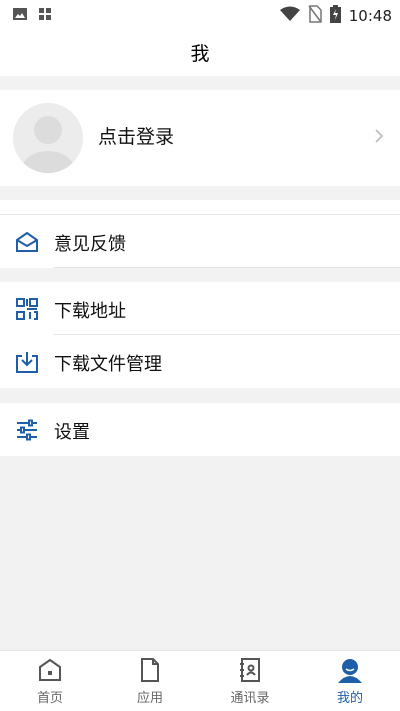 The width and height of the screenshot is (400, 711). What do you see at coordinates (45, 16) in the screenshot?
I see `apps-icon` at bounding box center [45, 16].